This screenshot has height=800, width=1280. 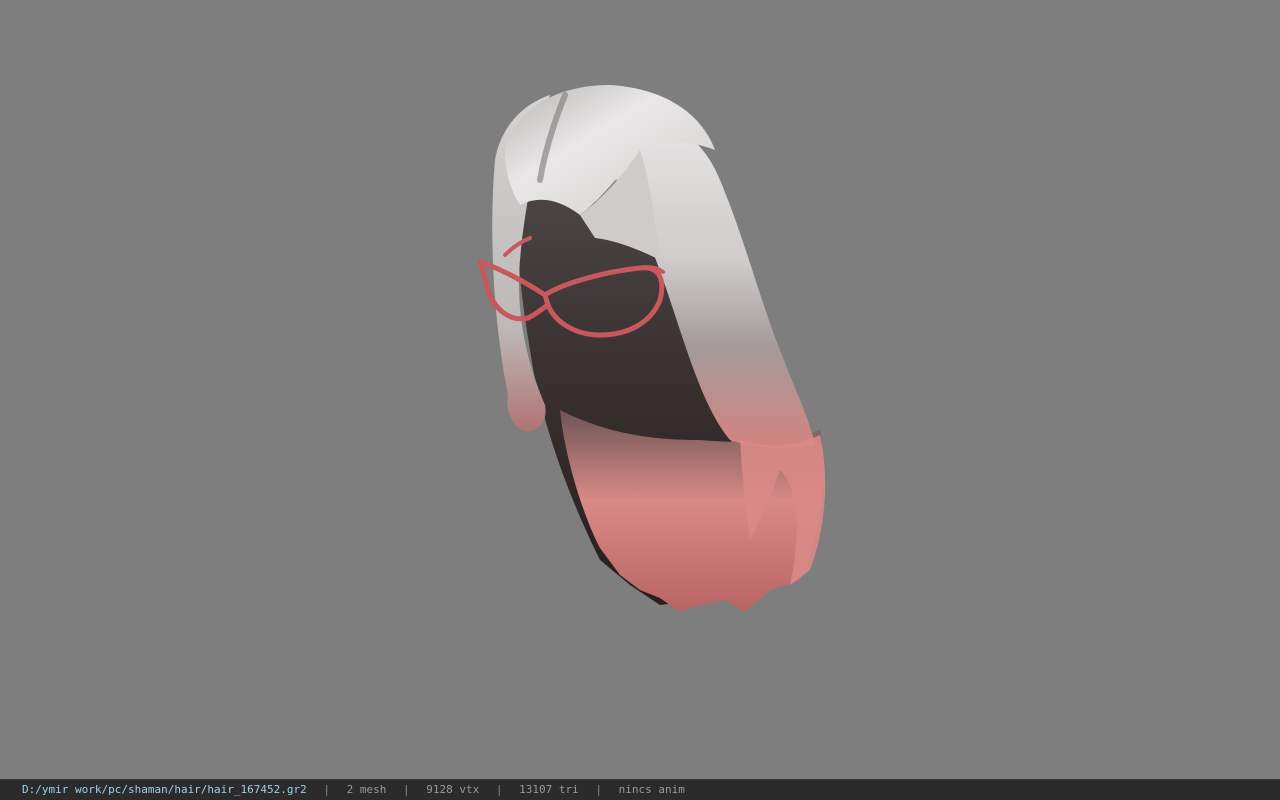 I want to click on mesh-count-label: 2 mesh, so click(x=366, y=789).